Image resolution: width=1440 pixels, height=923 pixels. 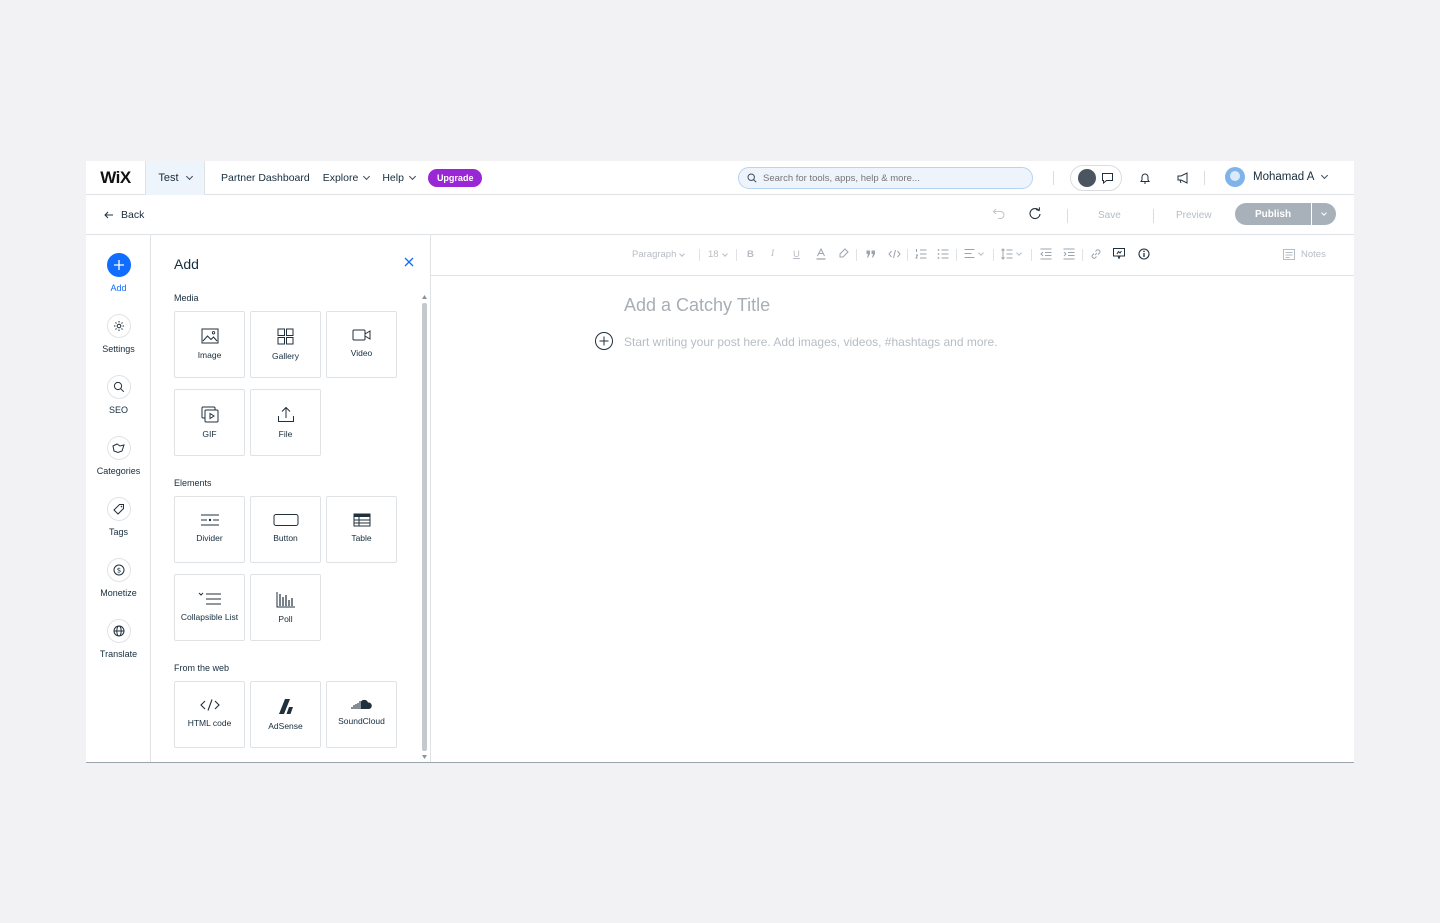 I want to click on paragraph-style-label: Paragraph, so click(x=654, y=254).